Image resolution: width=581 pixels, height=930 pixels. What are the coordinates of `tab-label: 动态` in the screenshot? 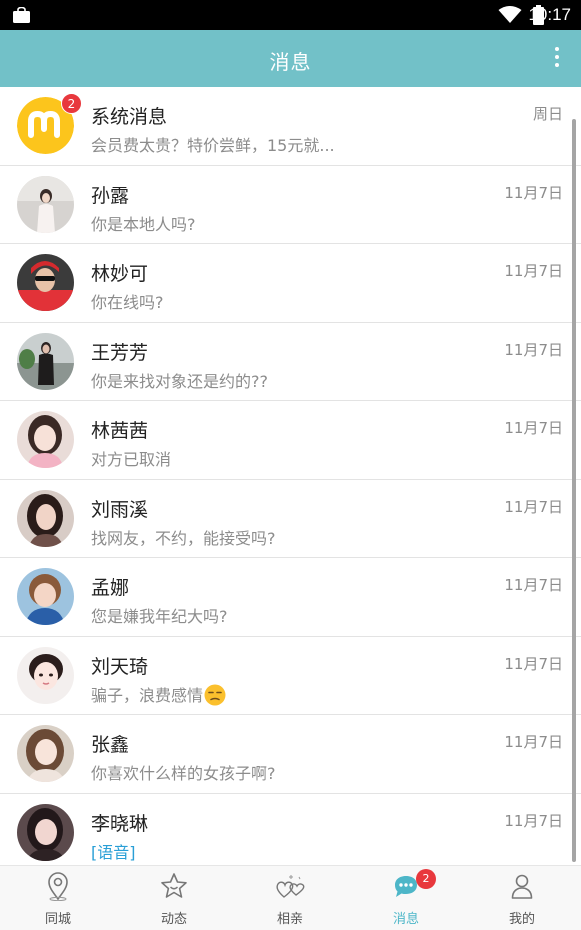 It's located at (173, 919).